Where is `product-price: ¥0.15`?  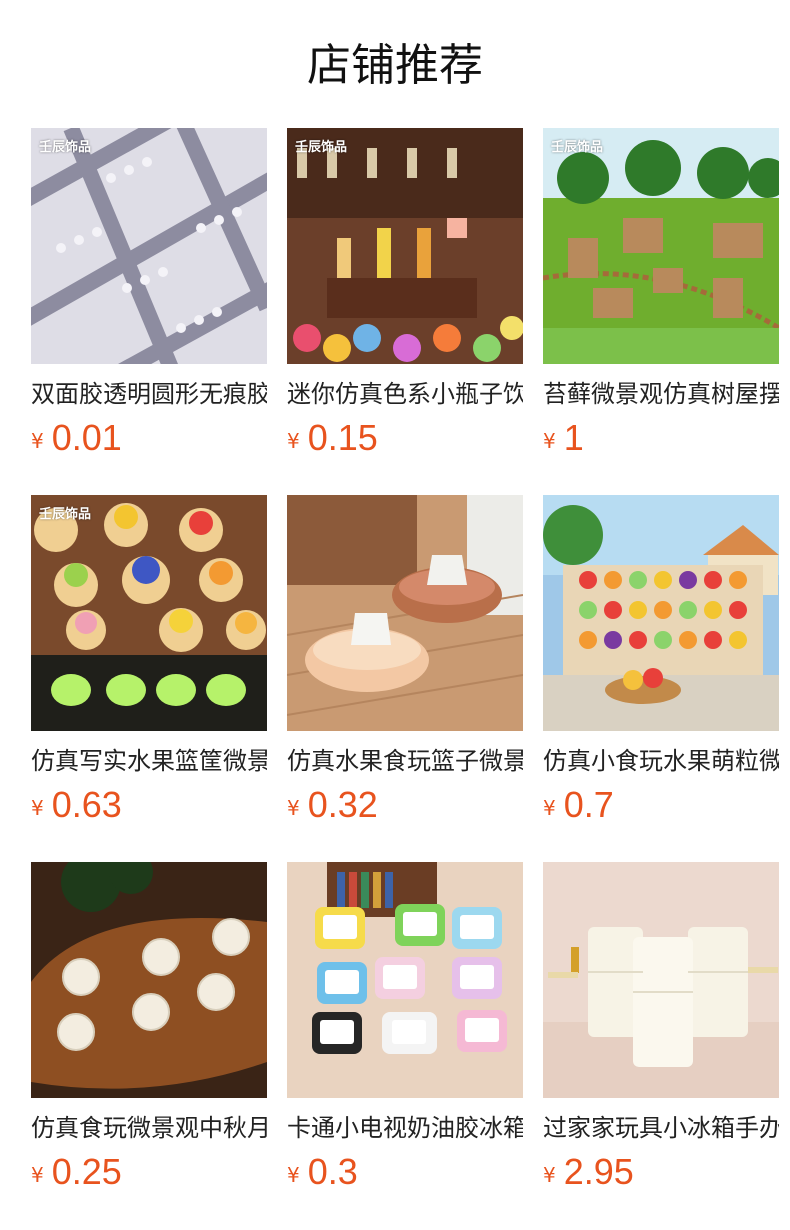
product-price: ¥0.15 is located at coordinates (332, 438).